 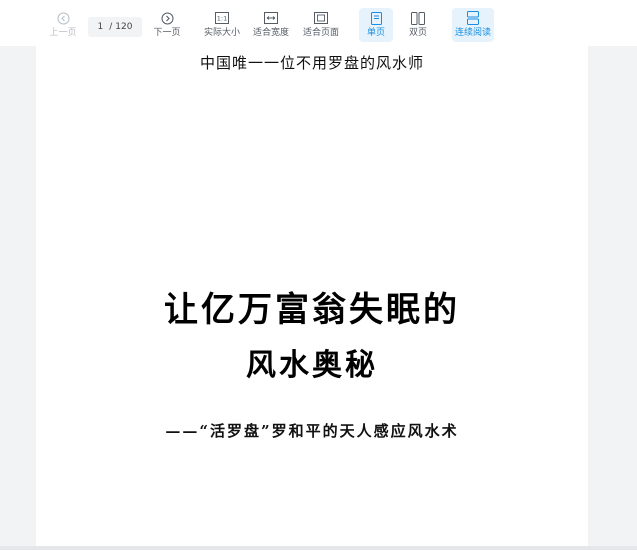 I want to click on total-pages: 120, so click(x=124, y=27).